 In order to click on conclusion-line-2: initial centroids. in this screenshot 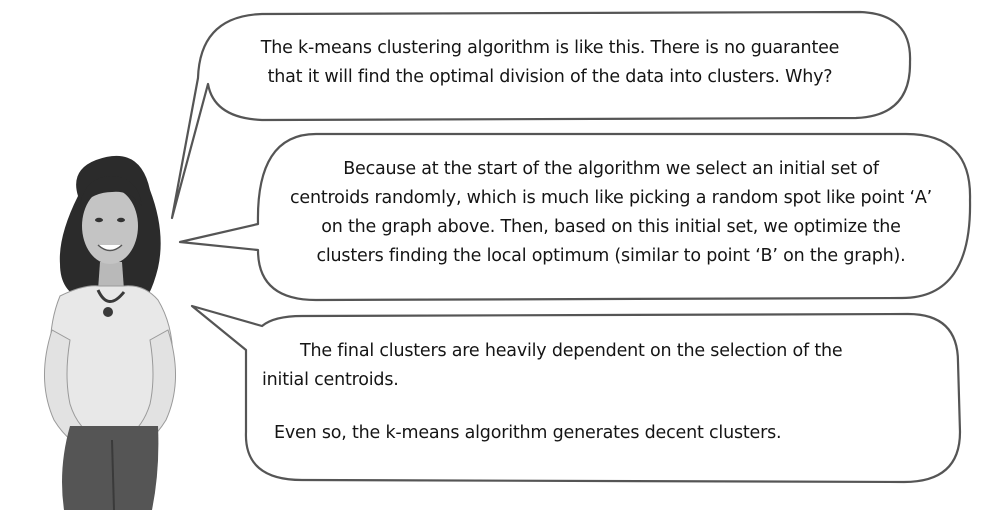, I will do `click(330, 380)`.